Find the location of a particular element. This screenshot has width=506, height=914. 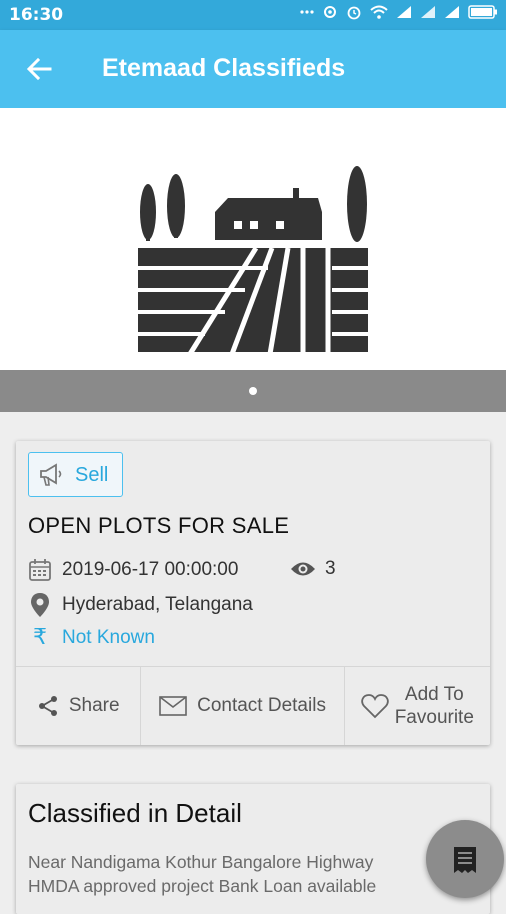

calendar-icon is located at coordinates (40, 570).